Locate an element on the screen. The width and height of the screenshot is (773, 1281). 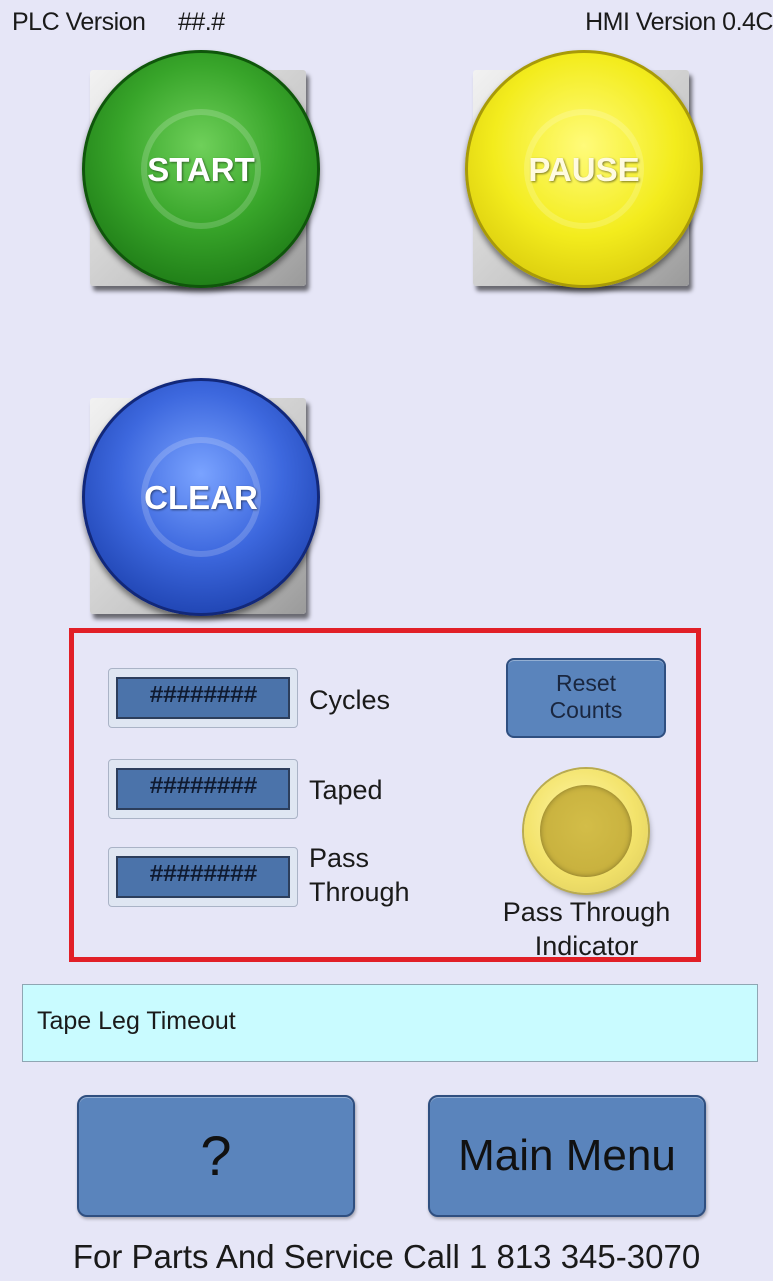
pass-through-label-line2: Through is located at coordinates (359, 892).